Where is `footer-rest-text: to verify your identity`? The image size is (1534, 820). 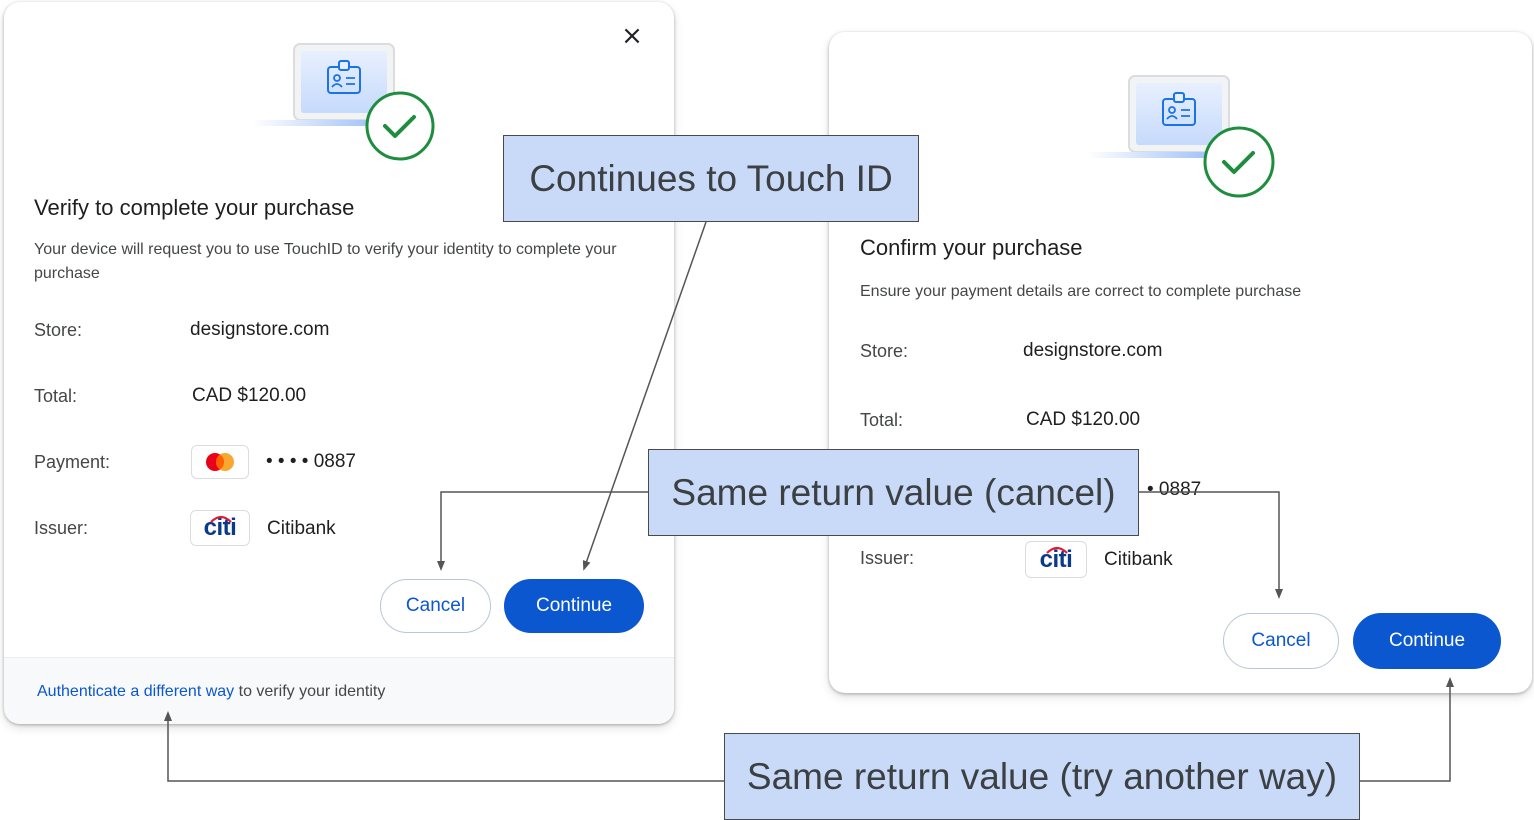 footer-rest-text: to verify your identity is located at coordinates (310, 691).